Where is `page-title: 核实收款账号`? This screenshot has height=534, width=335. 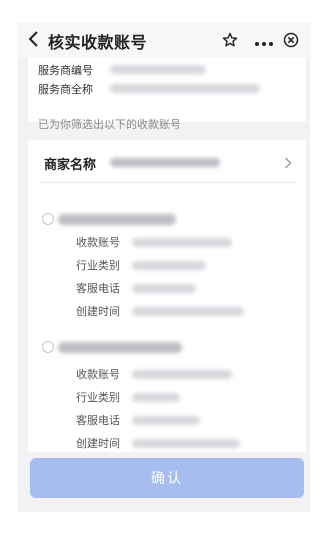
page-title: 核实收款账号 is located at coordinates (98, 42).